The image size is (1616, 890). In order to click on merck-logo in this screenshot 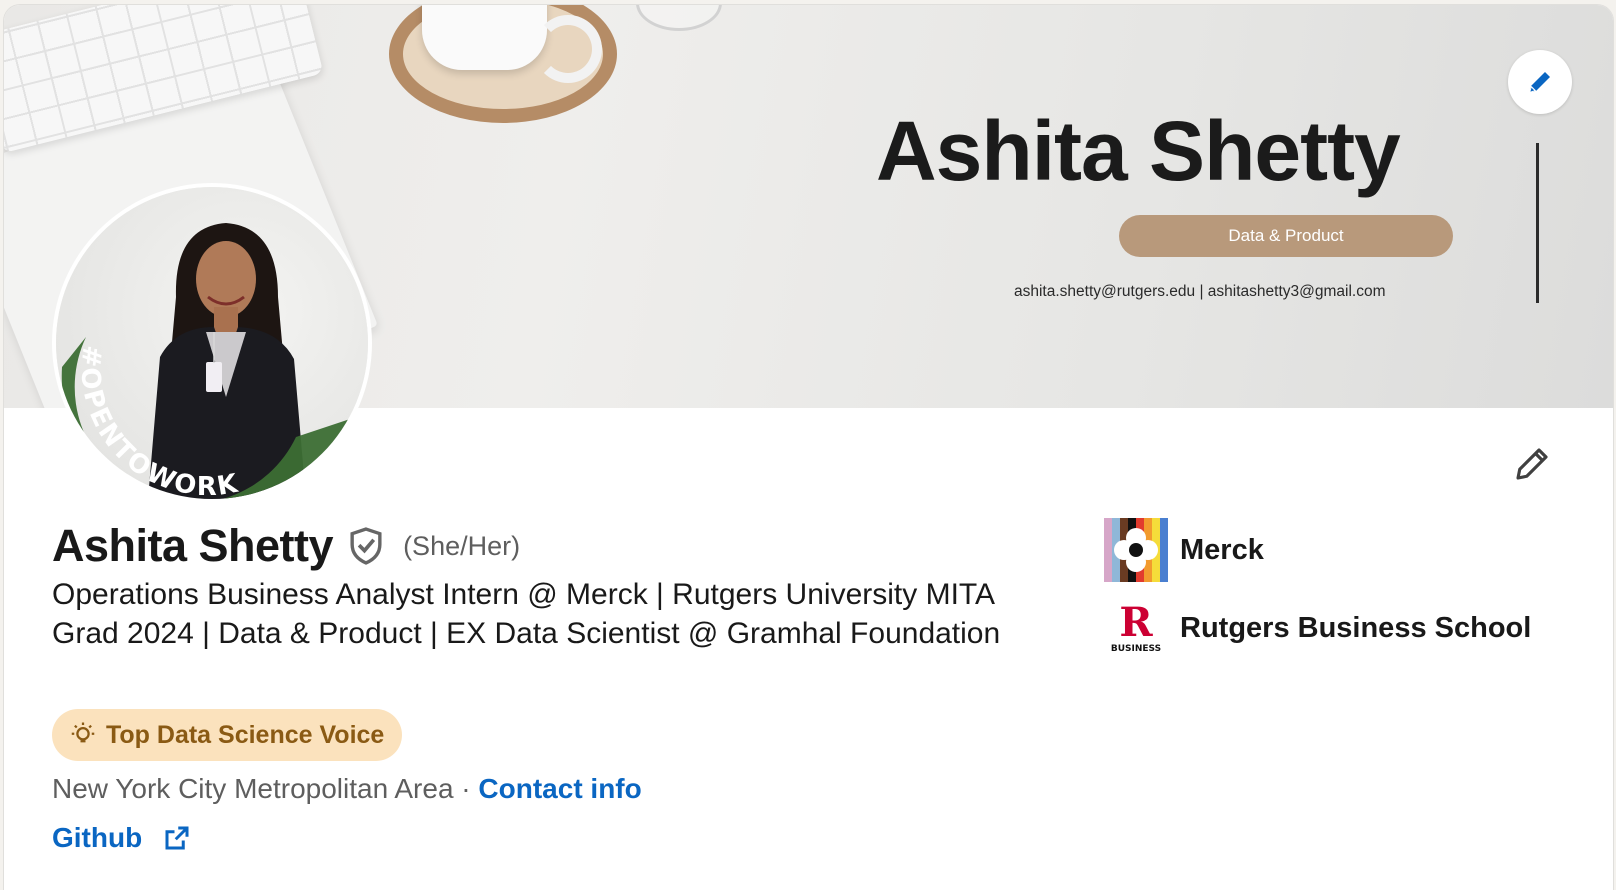, I will do `click(1136, 550)`.